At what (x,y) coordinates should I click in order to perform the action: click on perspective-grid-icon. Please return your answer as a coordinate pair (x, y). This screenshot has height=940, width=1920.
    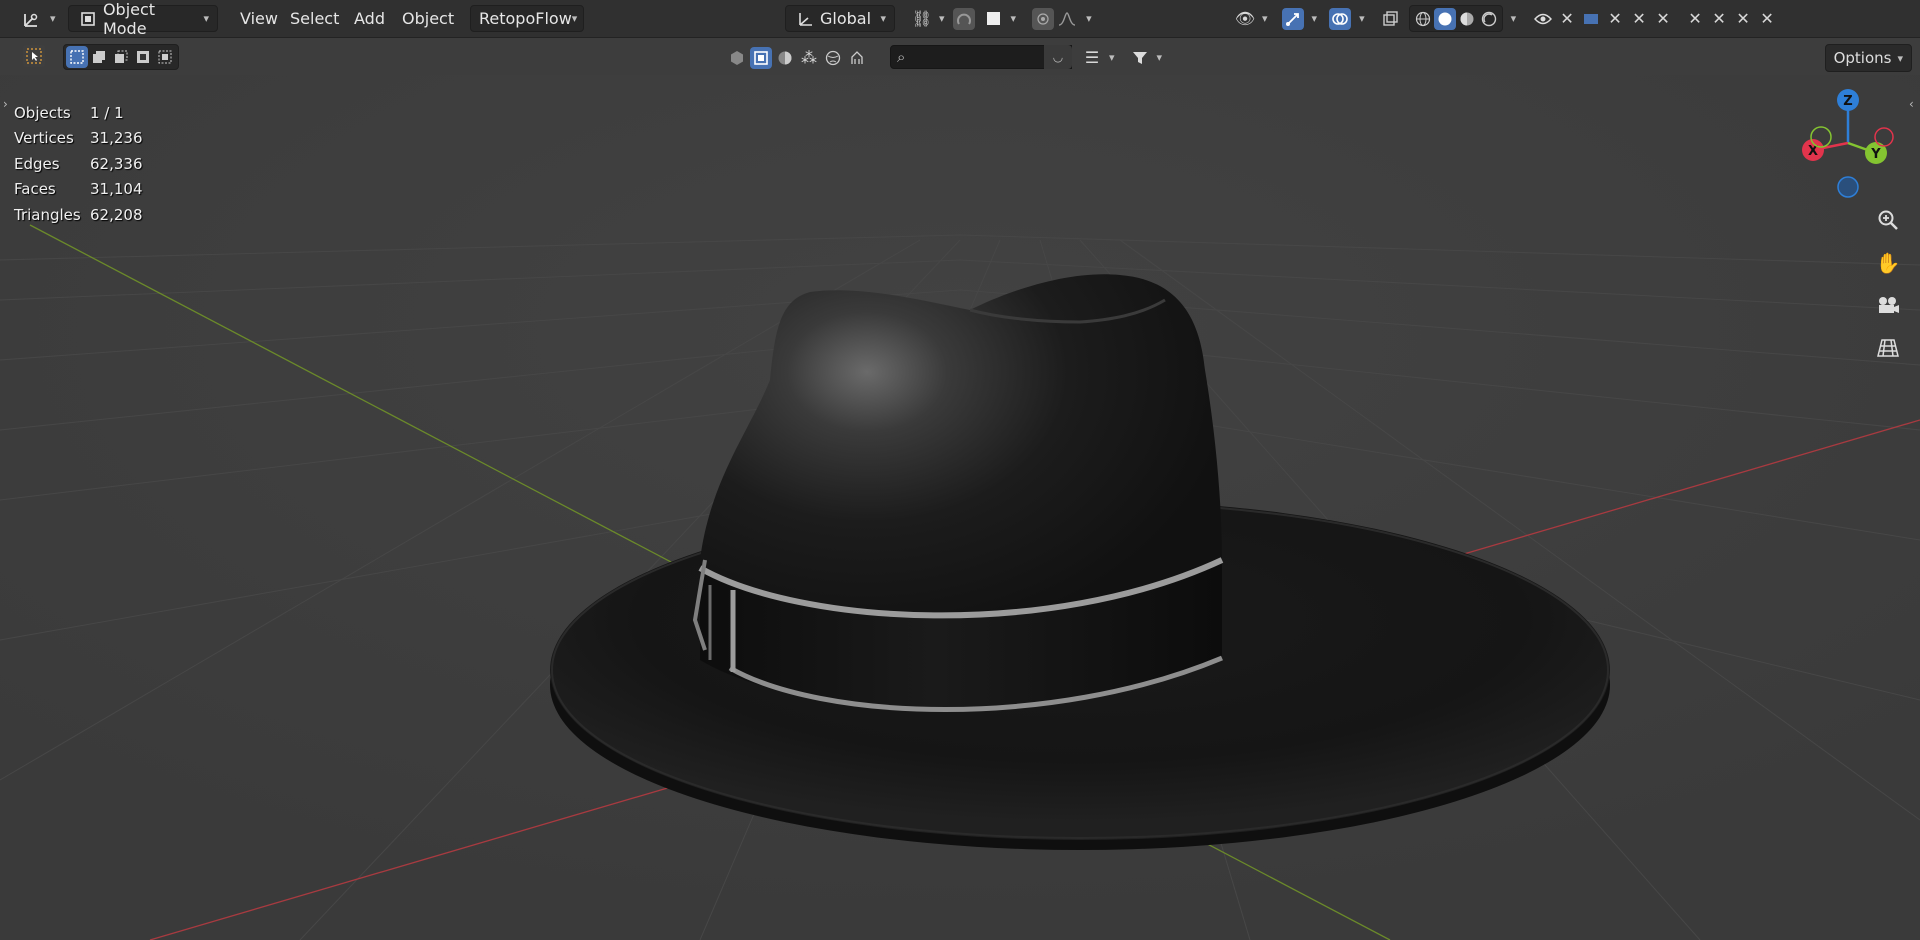
    Looking at the image, I should click on (1888, 348).